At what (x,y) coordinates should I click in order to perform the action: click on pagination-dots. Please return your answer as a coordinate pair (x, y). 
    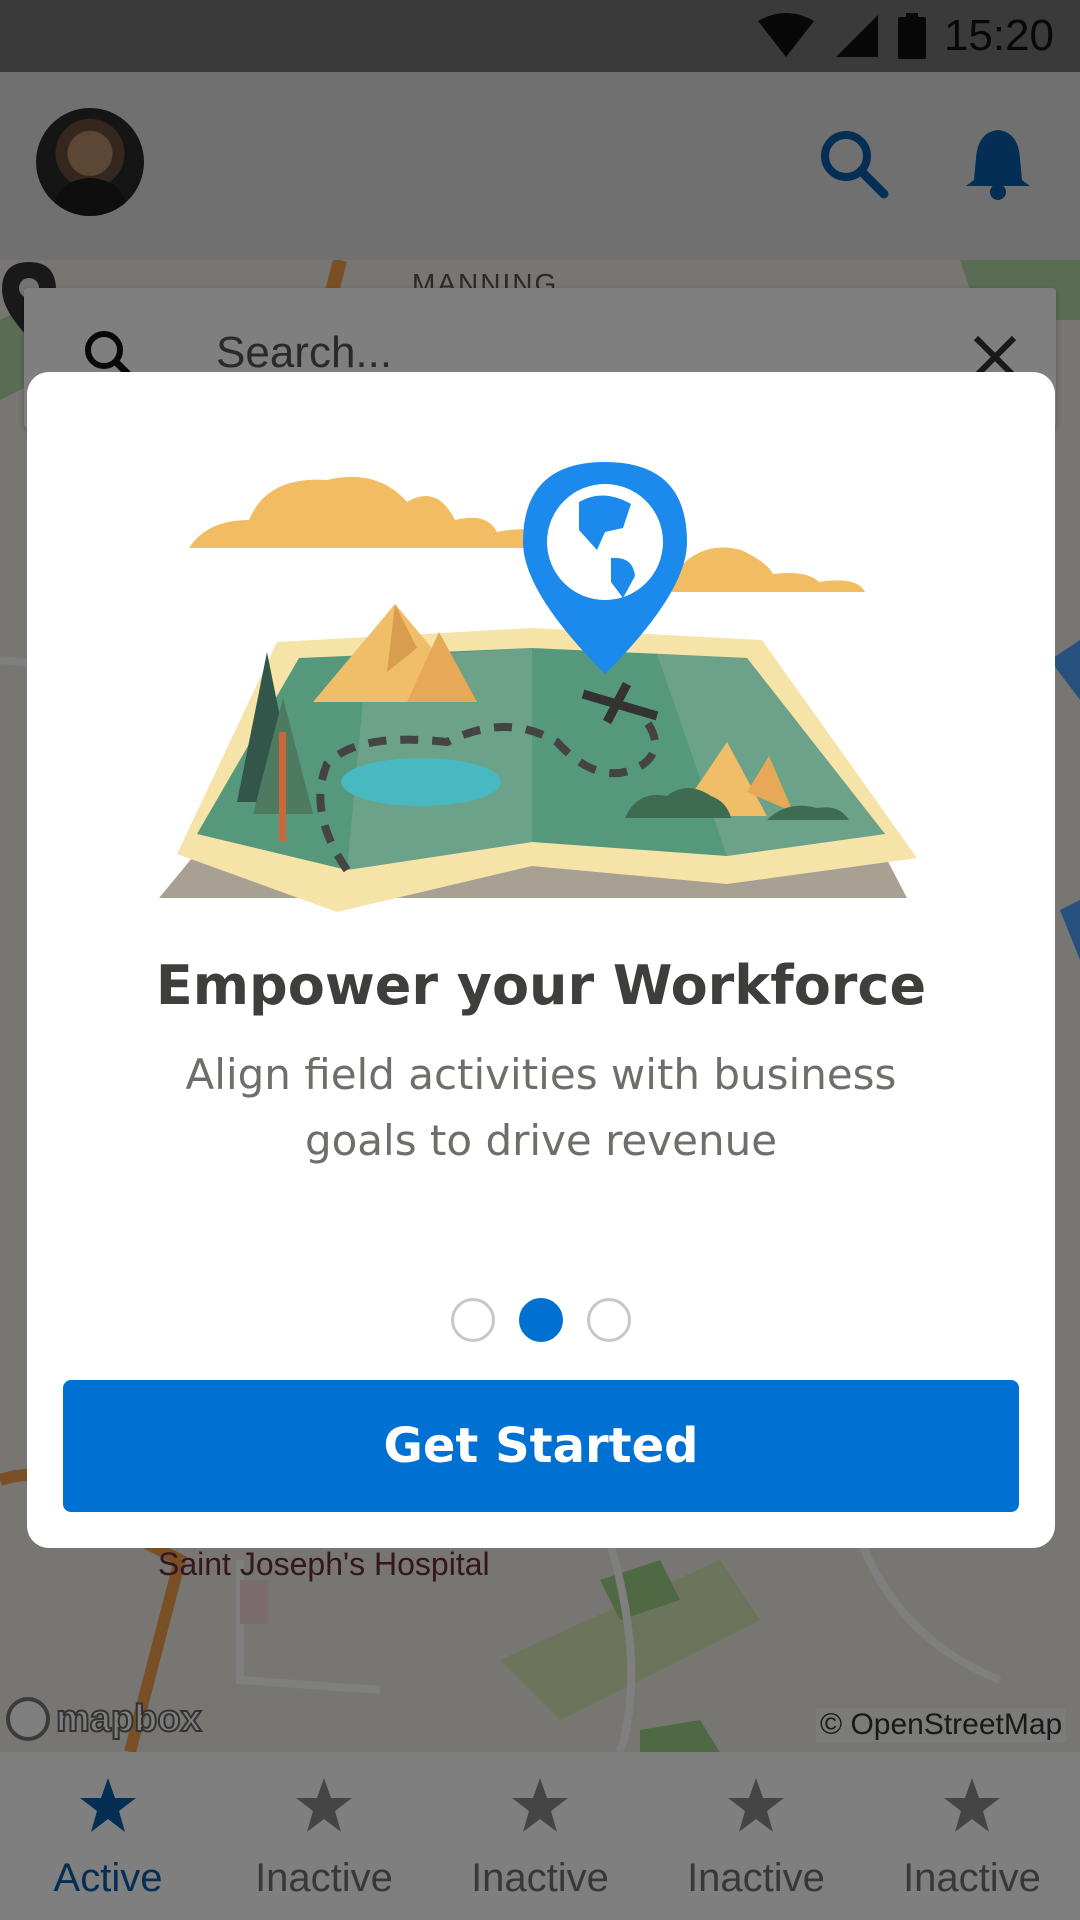
    Looking at the image, I should click on (541, 1320).